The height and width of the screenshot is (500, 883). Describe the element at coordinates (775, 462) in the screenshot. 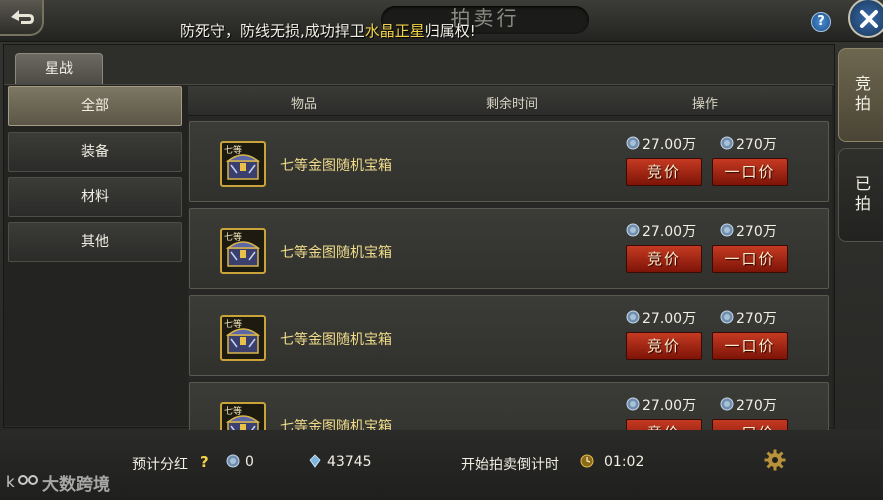

I see `settings-gear-icon` at that location.